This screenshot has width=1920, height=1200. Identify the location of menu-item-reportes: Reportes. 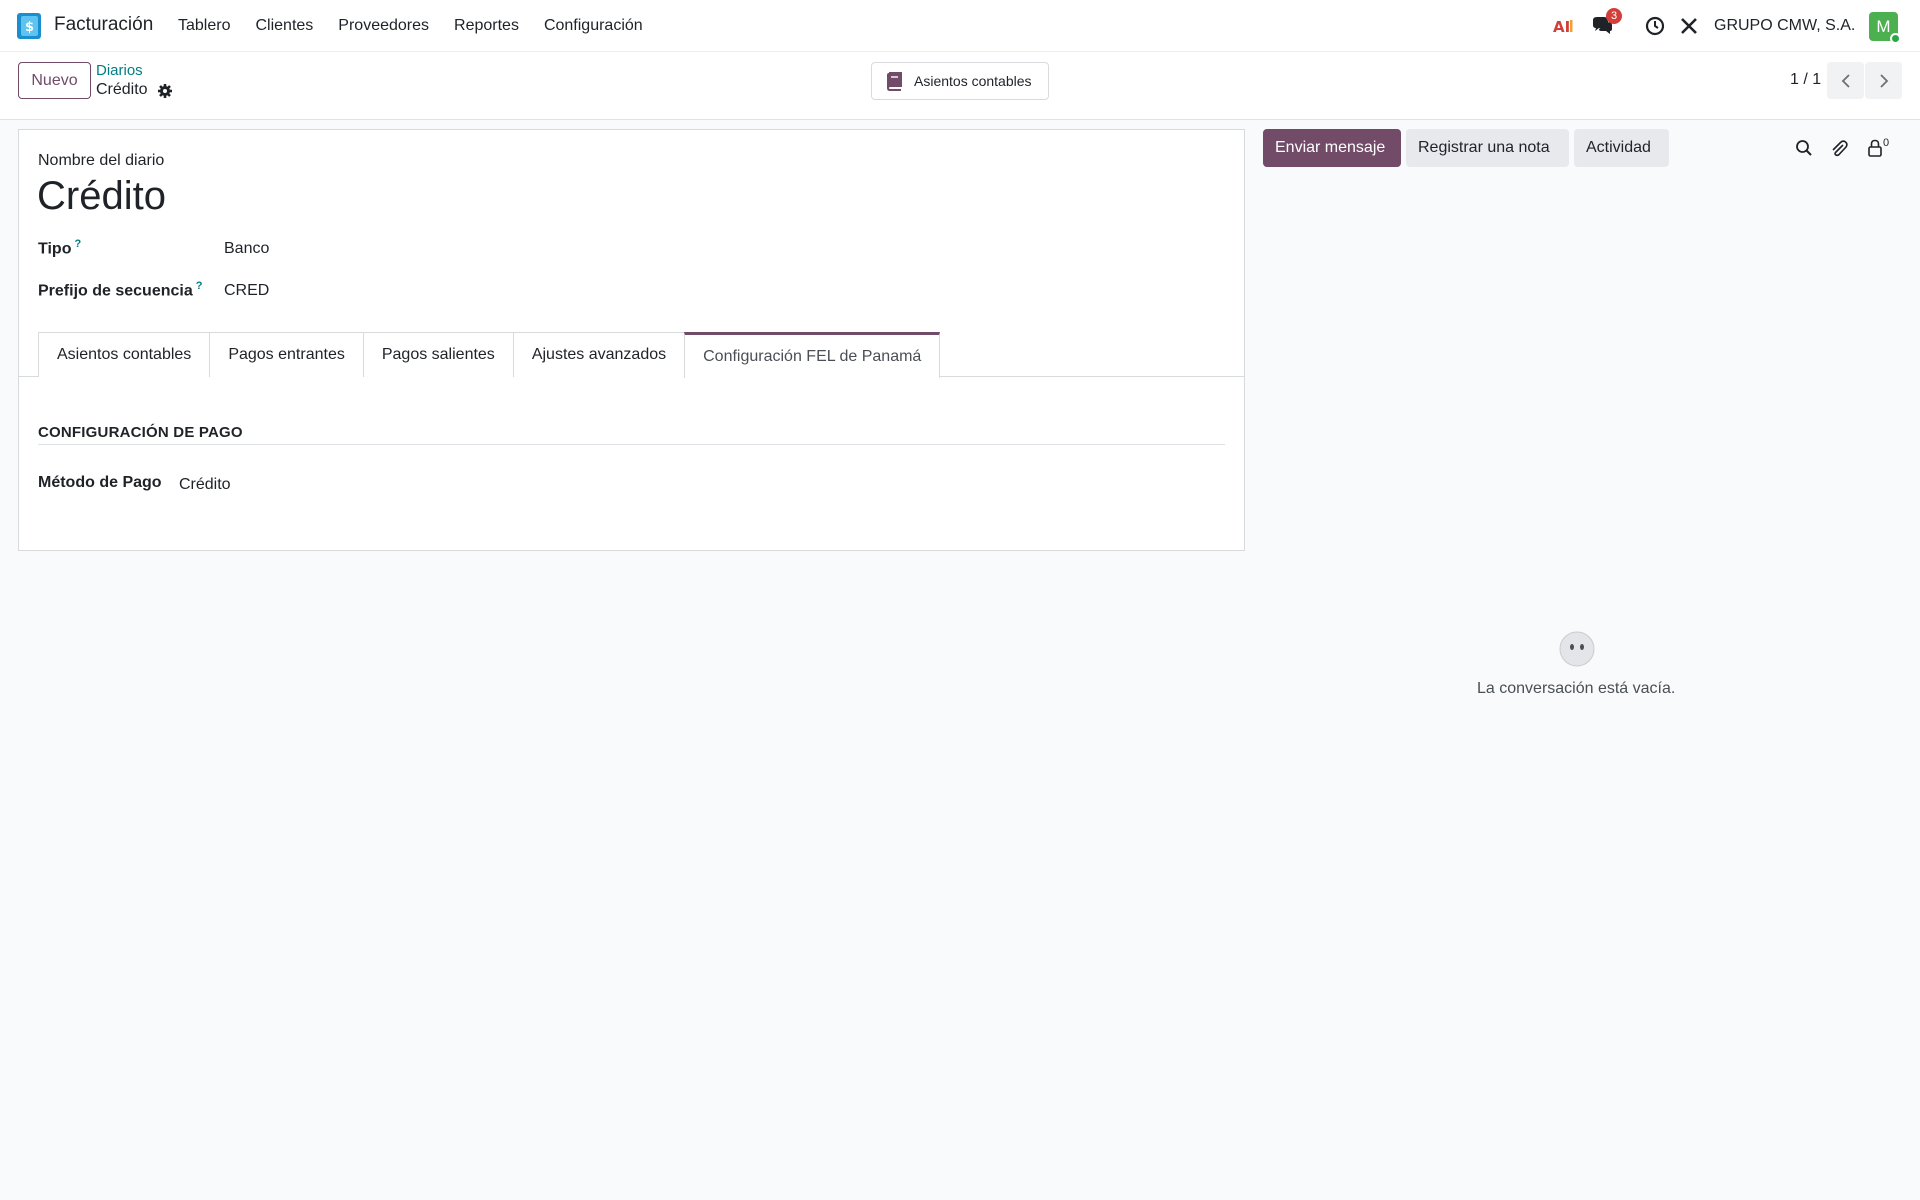
(486, 26).